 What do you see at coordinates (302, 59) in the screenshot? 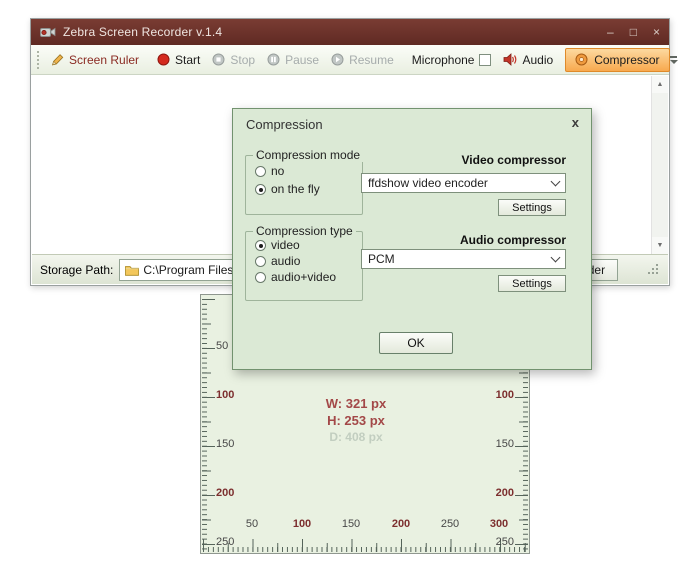
I see `pause-label: Pause` at bounding box center [302, 59].